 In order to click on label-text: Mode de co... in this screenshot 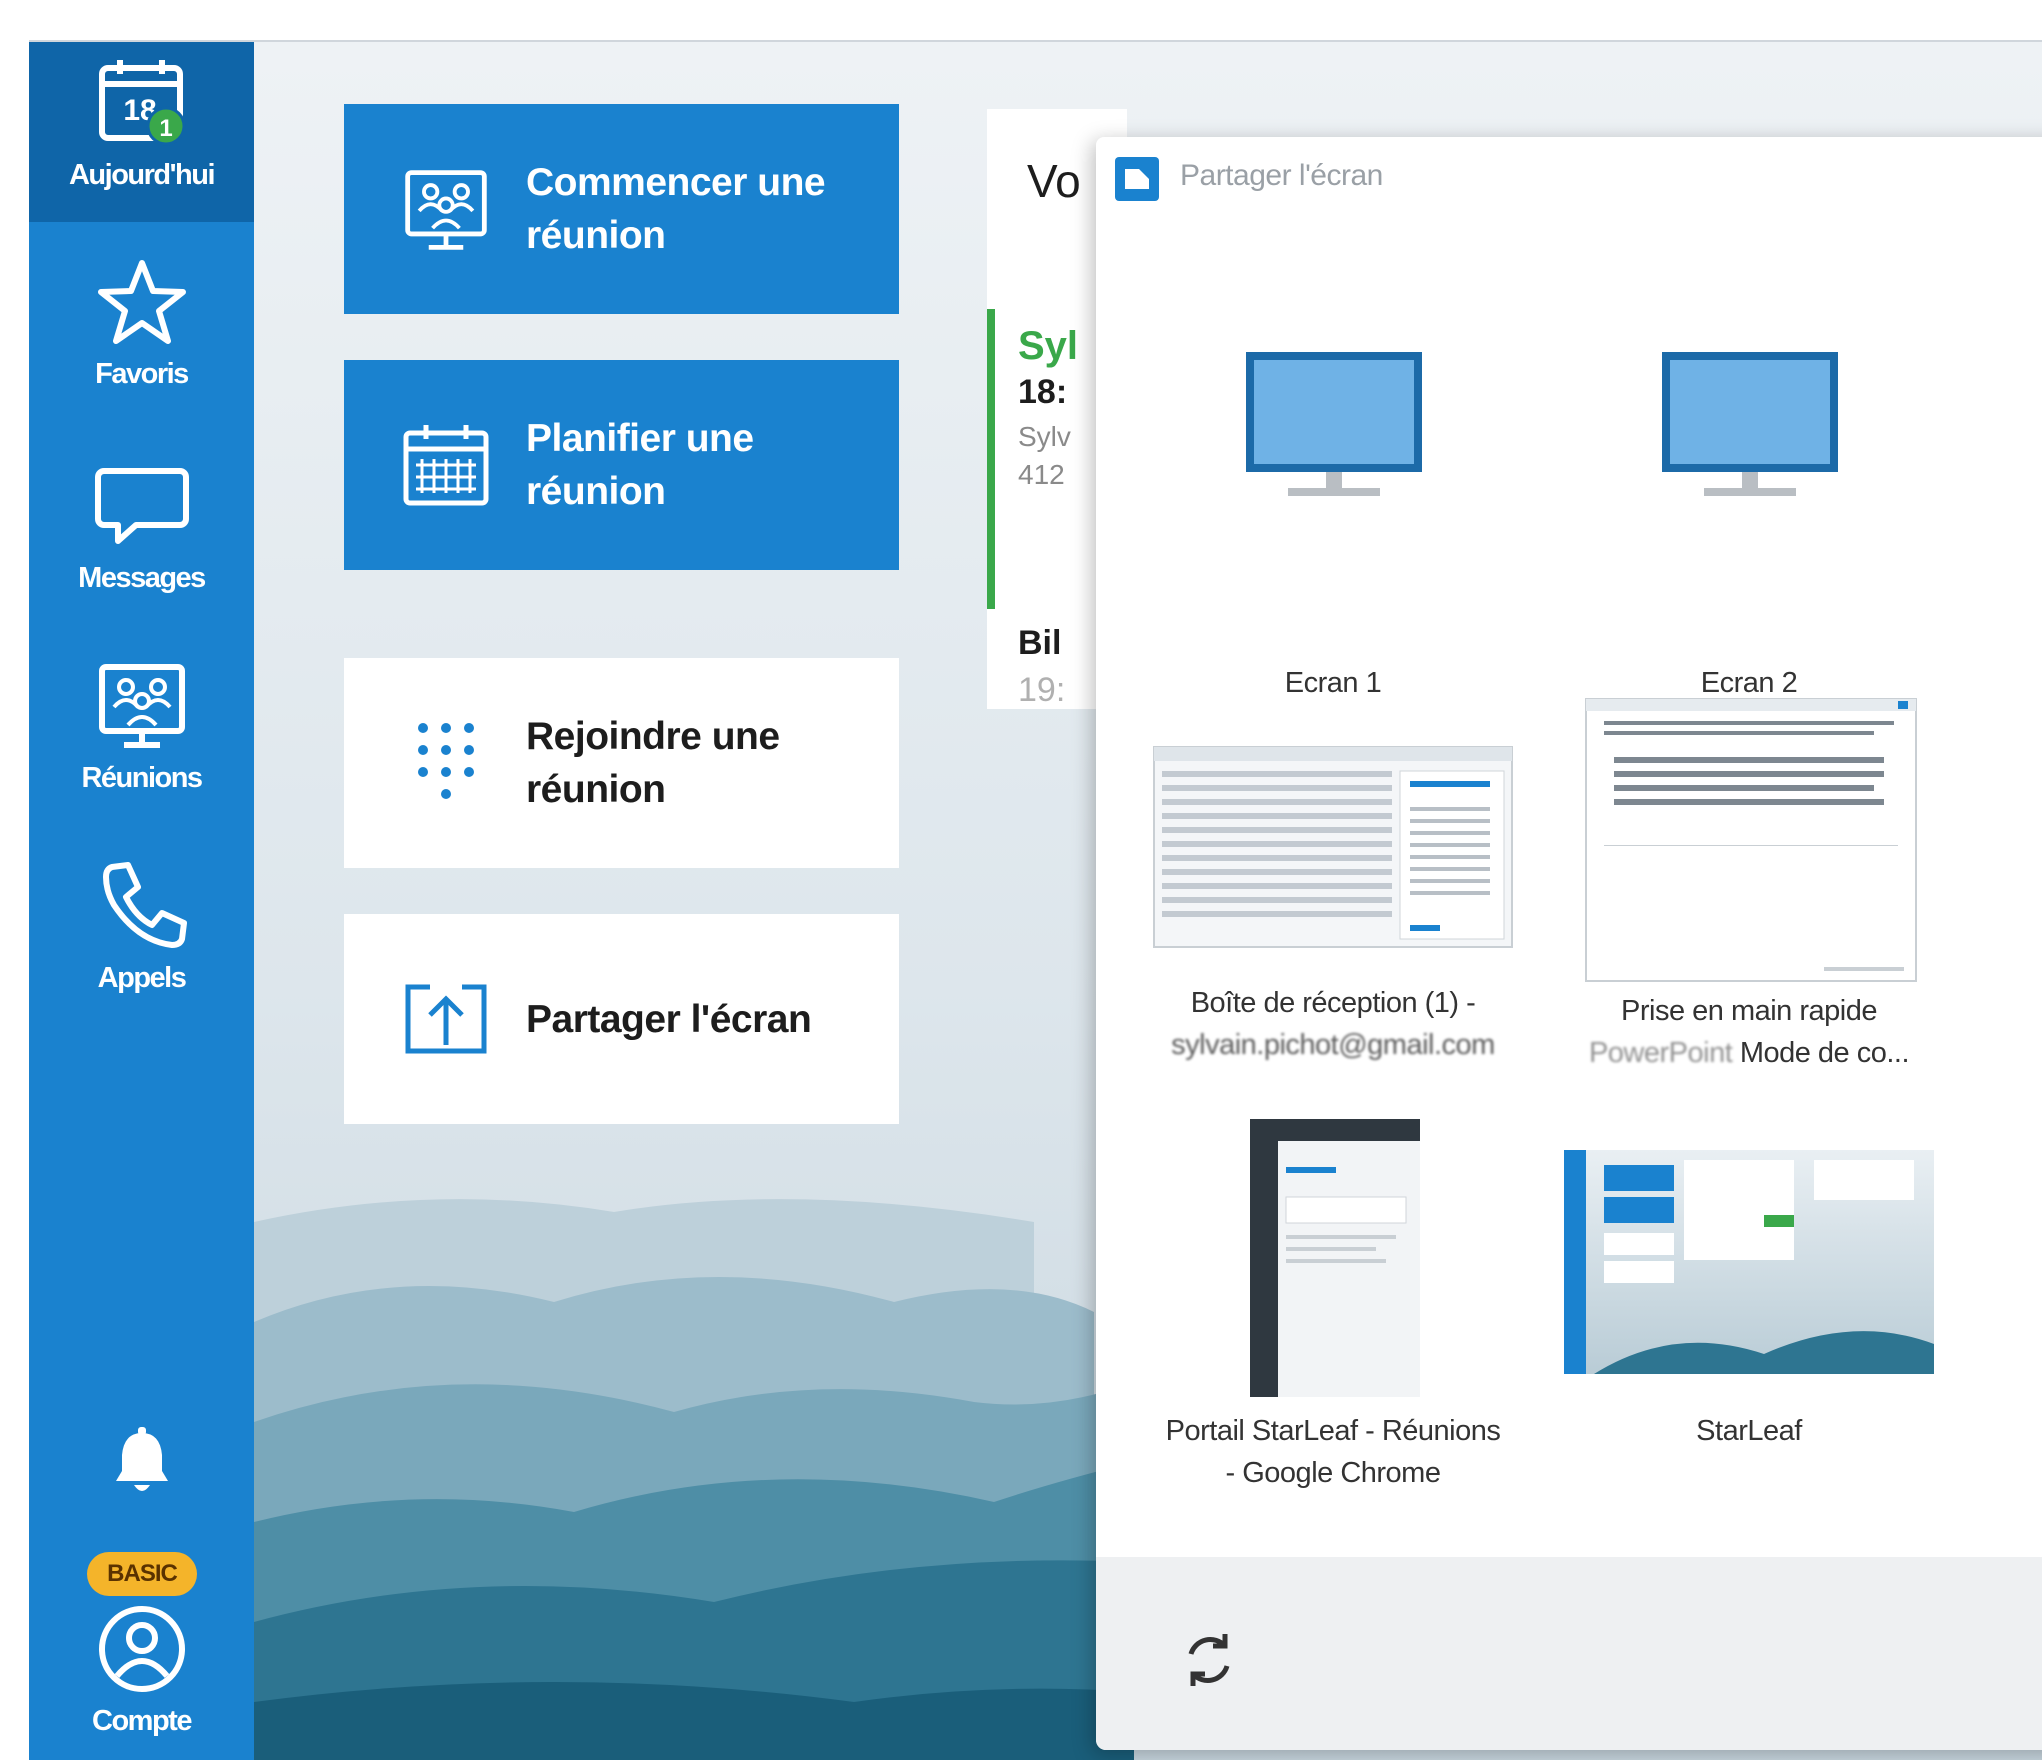, I will do `click(1824, 1053)`.